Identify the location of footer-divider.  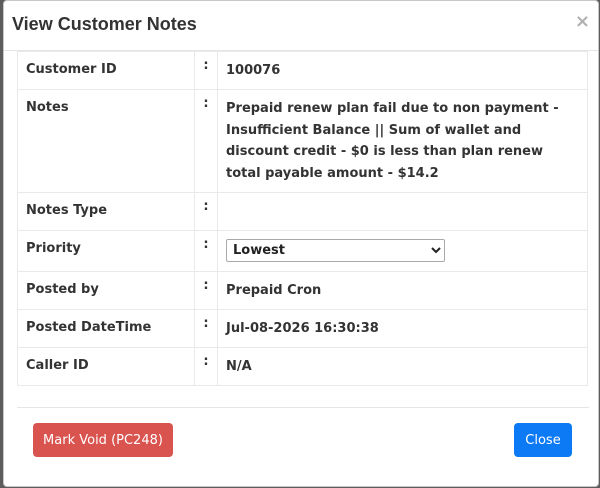
(303, 407).